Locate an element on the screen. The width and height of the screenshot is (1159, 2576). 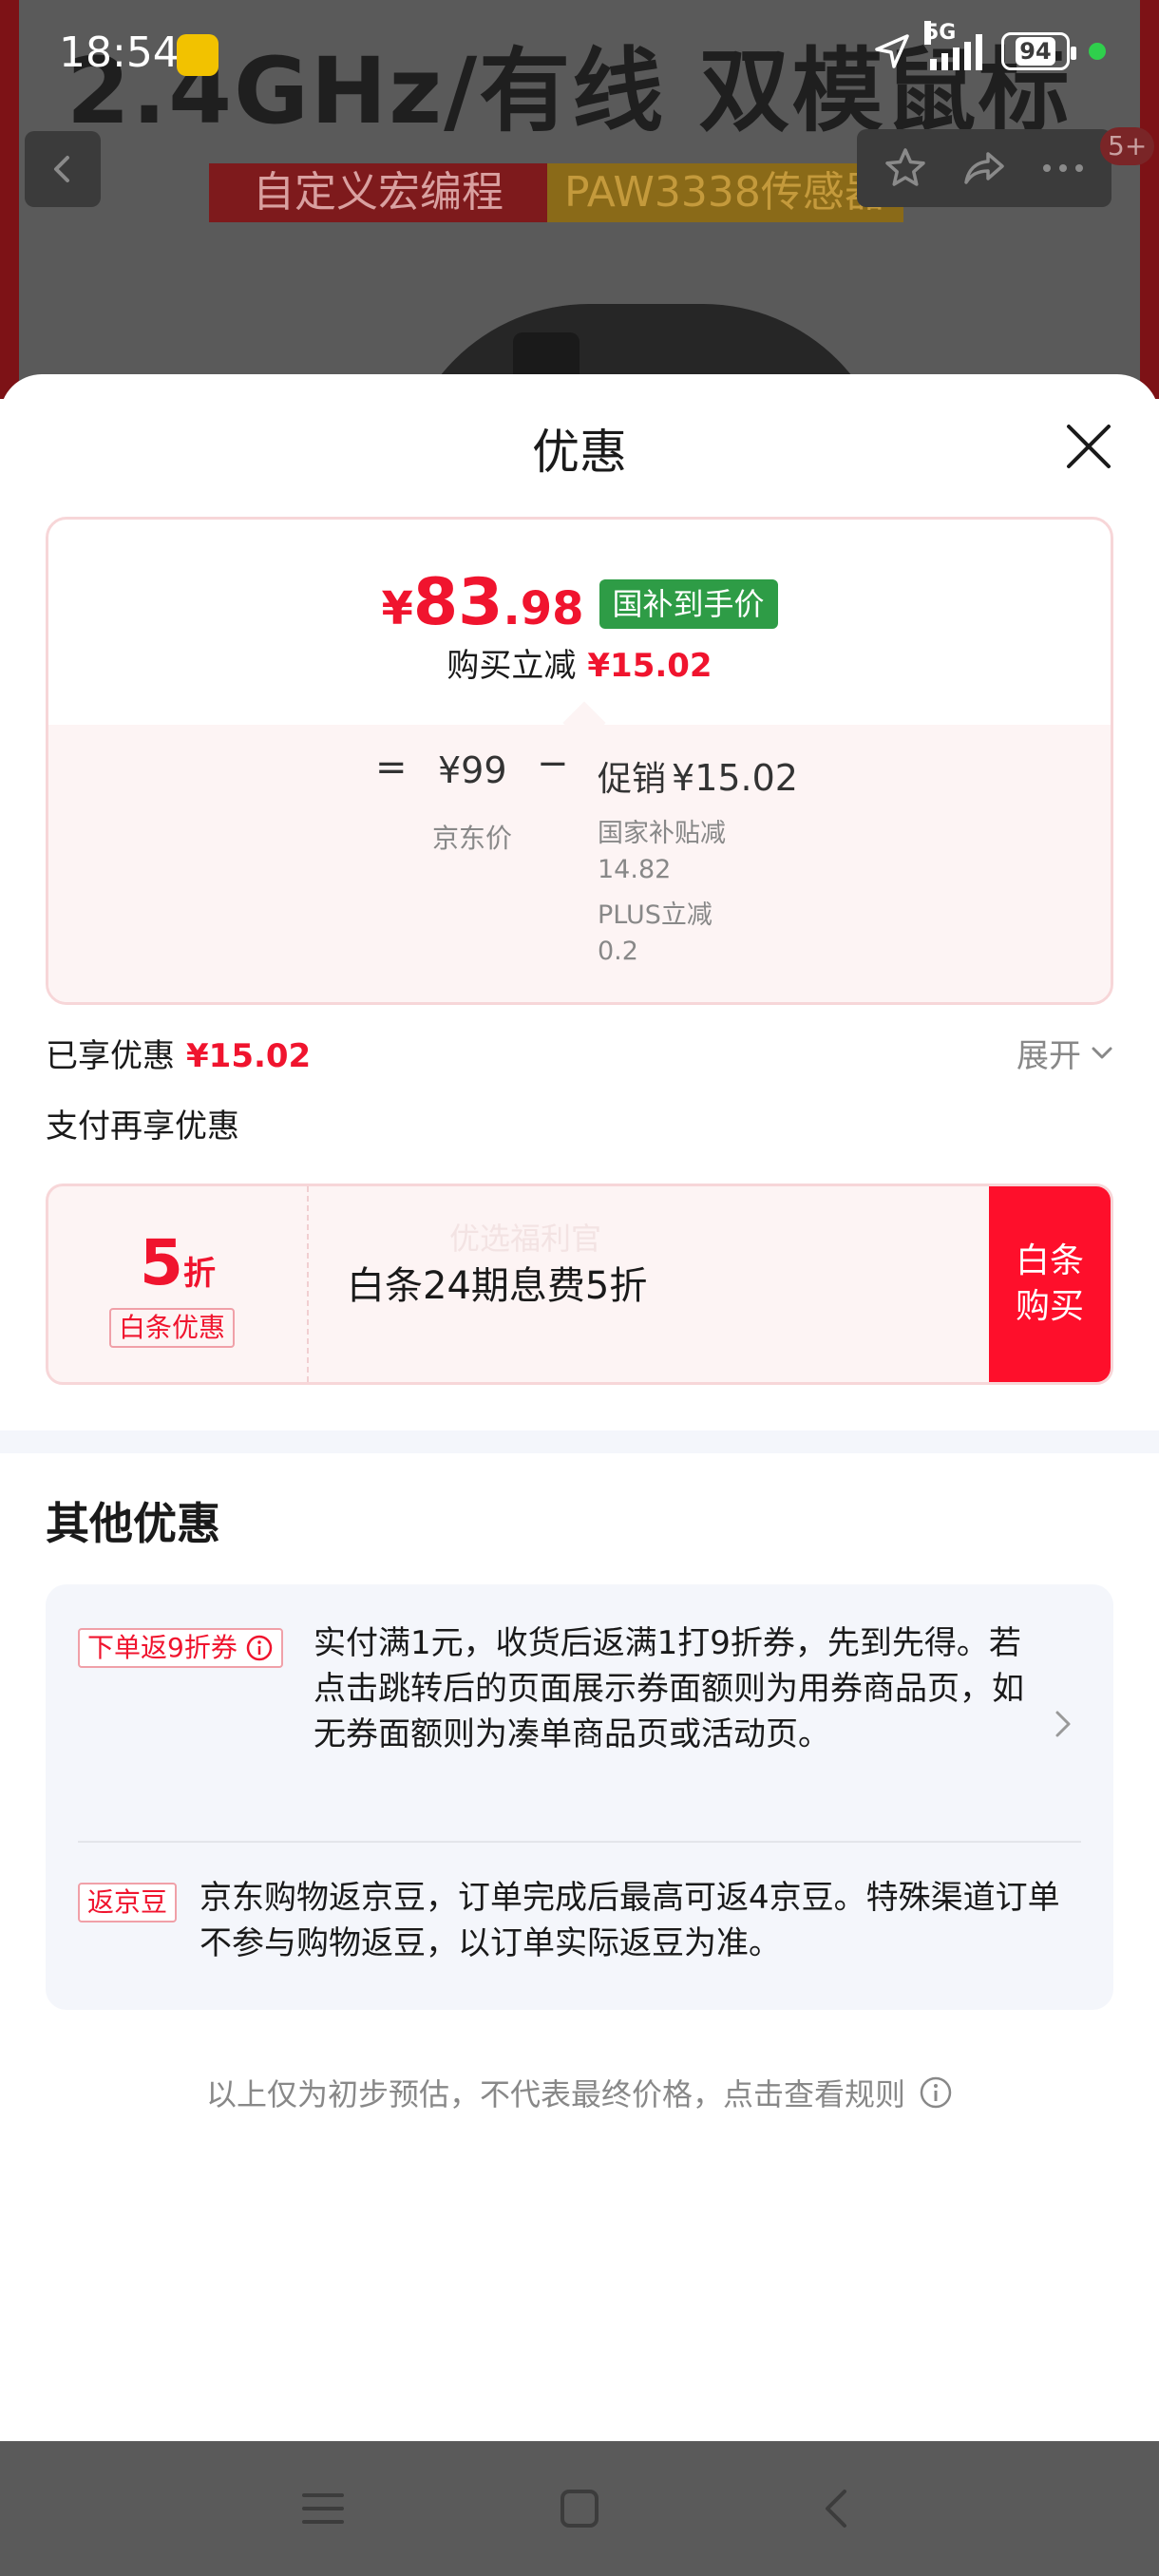
signal-icon: 5G is located at coordinates (953, 45).